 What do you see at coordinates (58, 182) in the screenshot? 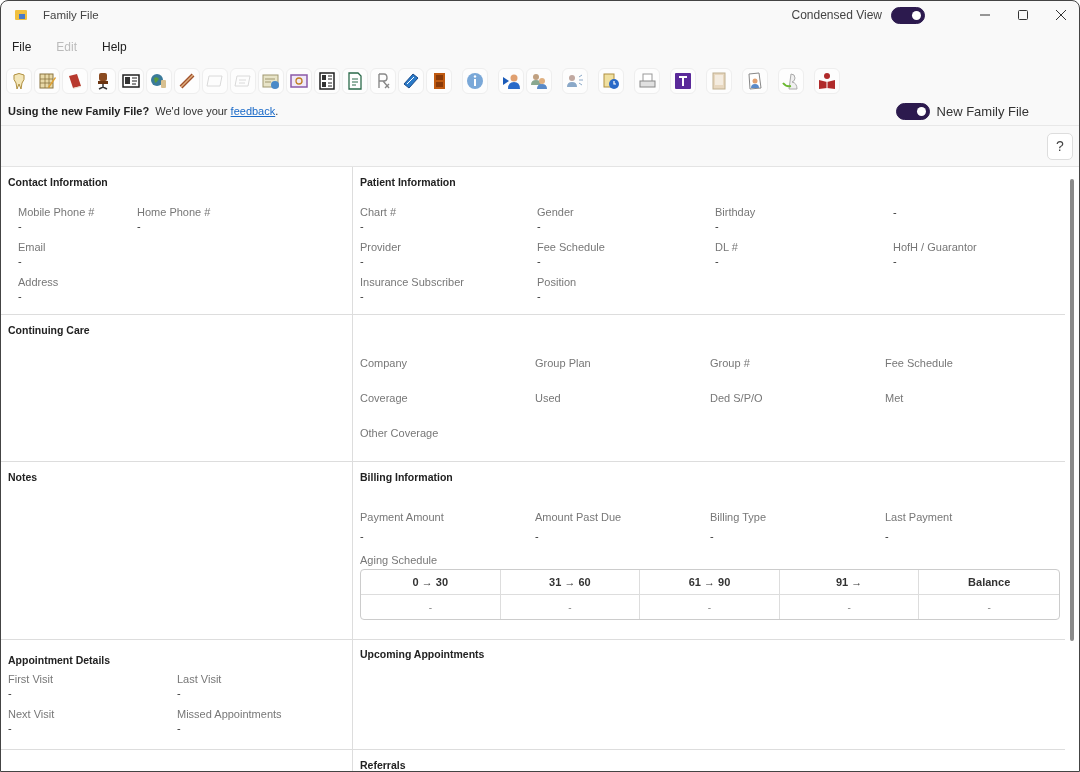
I see `section-title: Contact Information` at bounding box center [58, 182].